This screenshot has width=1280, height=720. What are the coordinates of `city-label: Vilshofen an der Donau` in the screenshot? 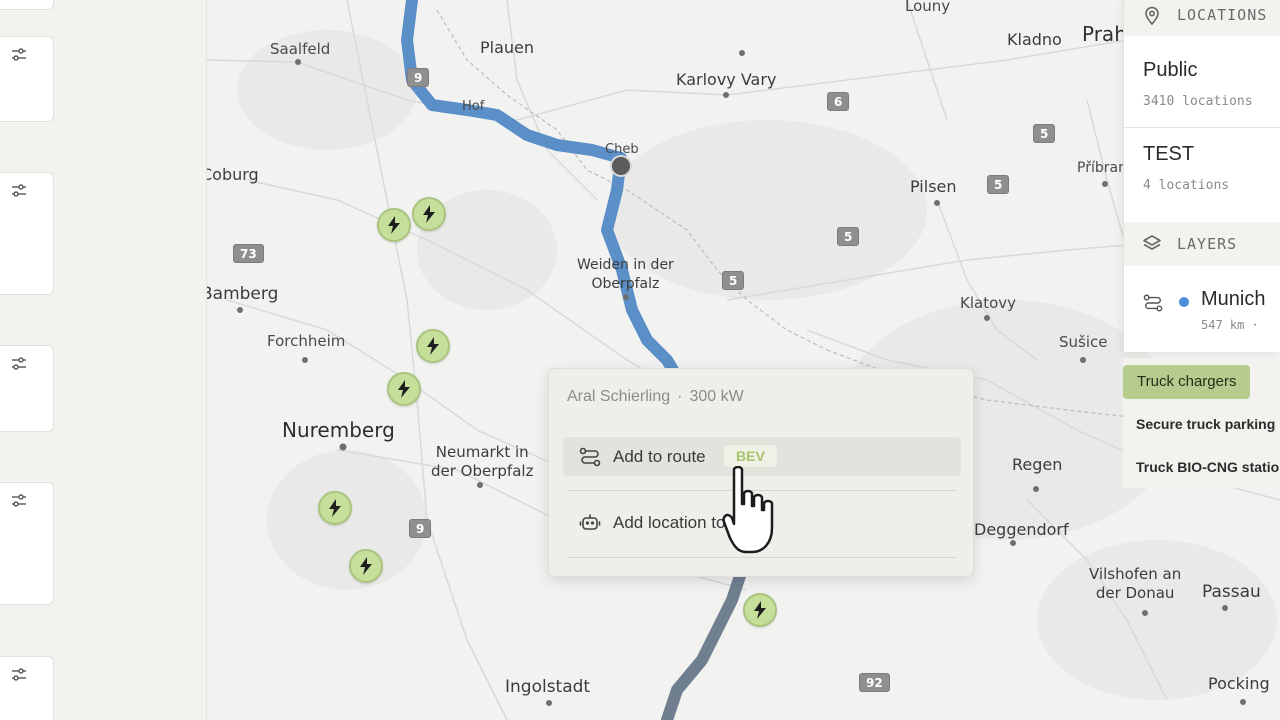 It's located at (1135, 583).